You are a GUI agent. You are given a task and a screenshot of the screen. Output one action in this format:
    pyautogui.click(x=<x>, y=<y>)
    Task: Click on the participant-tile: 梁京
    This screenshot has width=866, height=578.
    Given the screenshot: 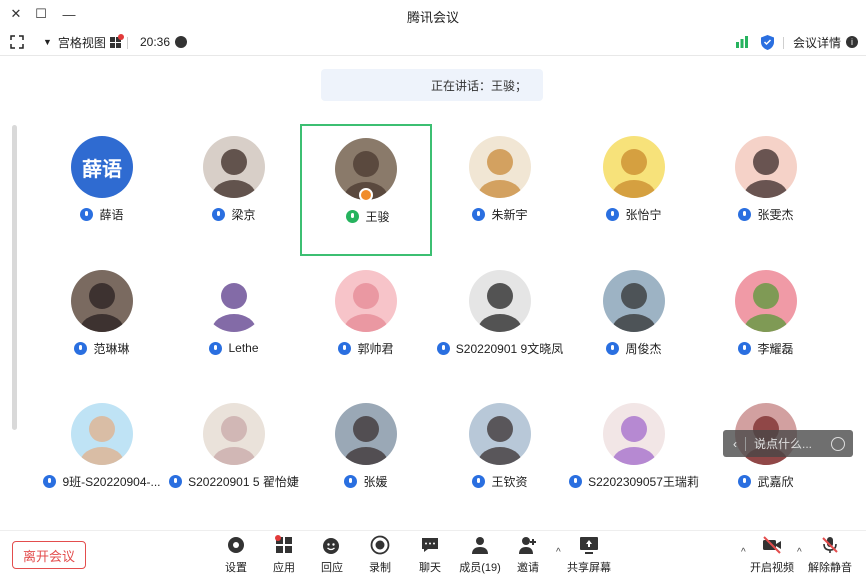 What is the action you would take?
    pyautogui.click(x=234, y=190)
    